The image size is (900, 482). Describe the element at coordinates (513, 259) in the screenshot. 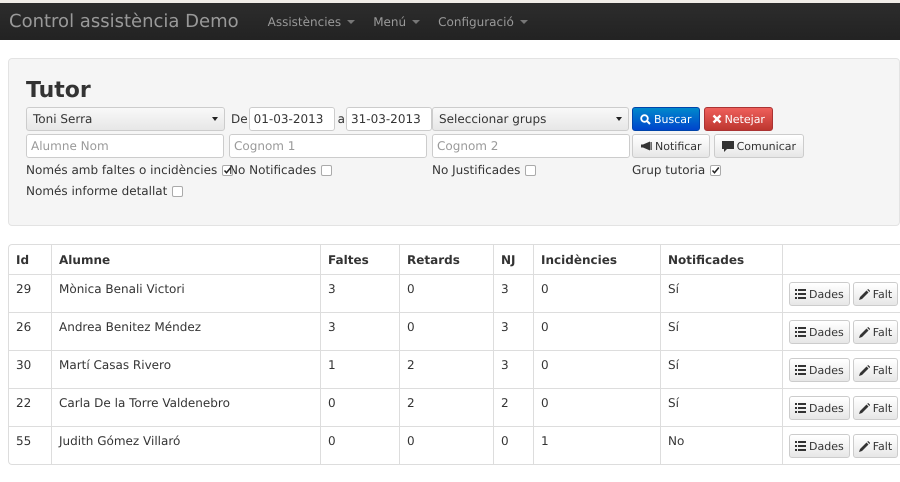

I see `column-header: NJ` at that location.